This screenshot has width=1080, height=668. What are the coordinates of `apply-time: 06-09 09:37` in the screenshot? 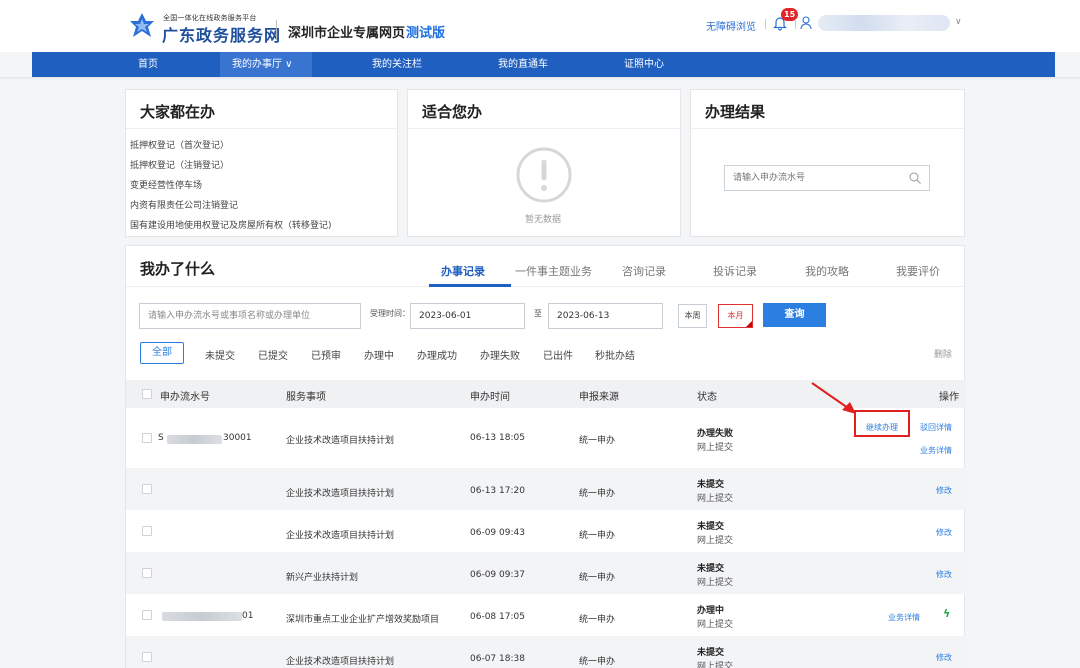 It's located at (497, 575).